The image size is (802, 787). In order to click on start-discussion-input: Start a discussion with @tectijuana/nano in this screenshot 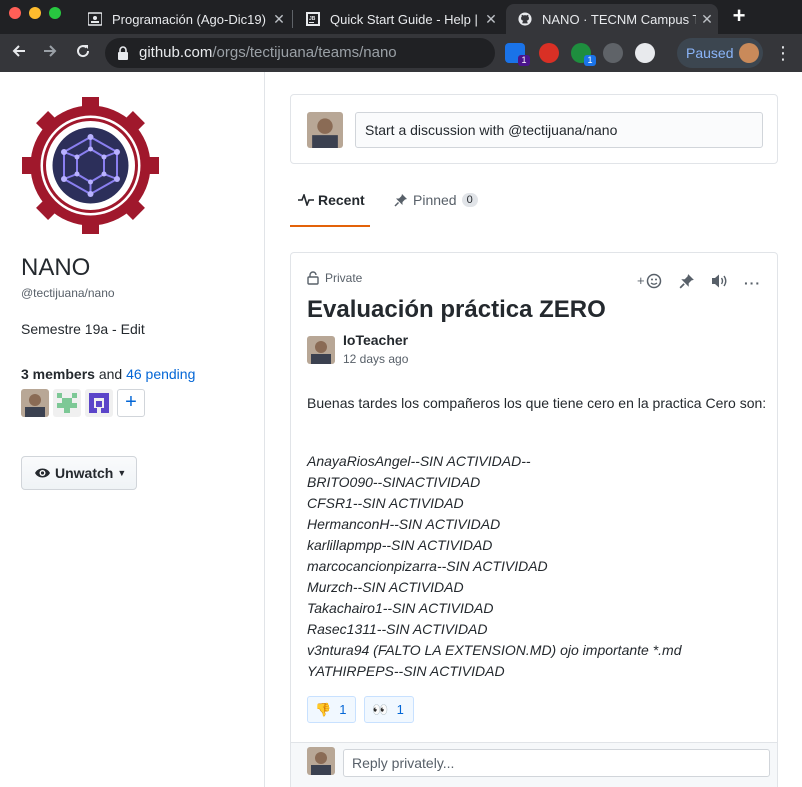, I will do `click(559, 130)`.